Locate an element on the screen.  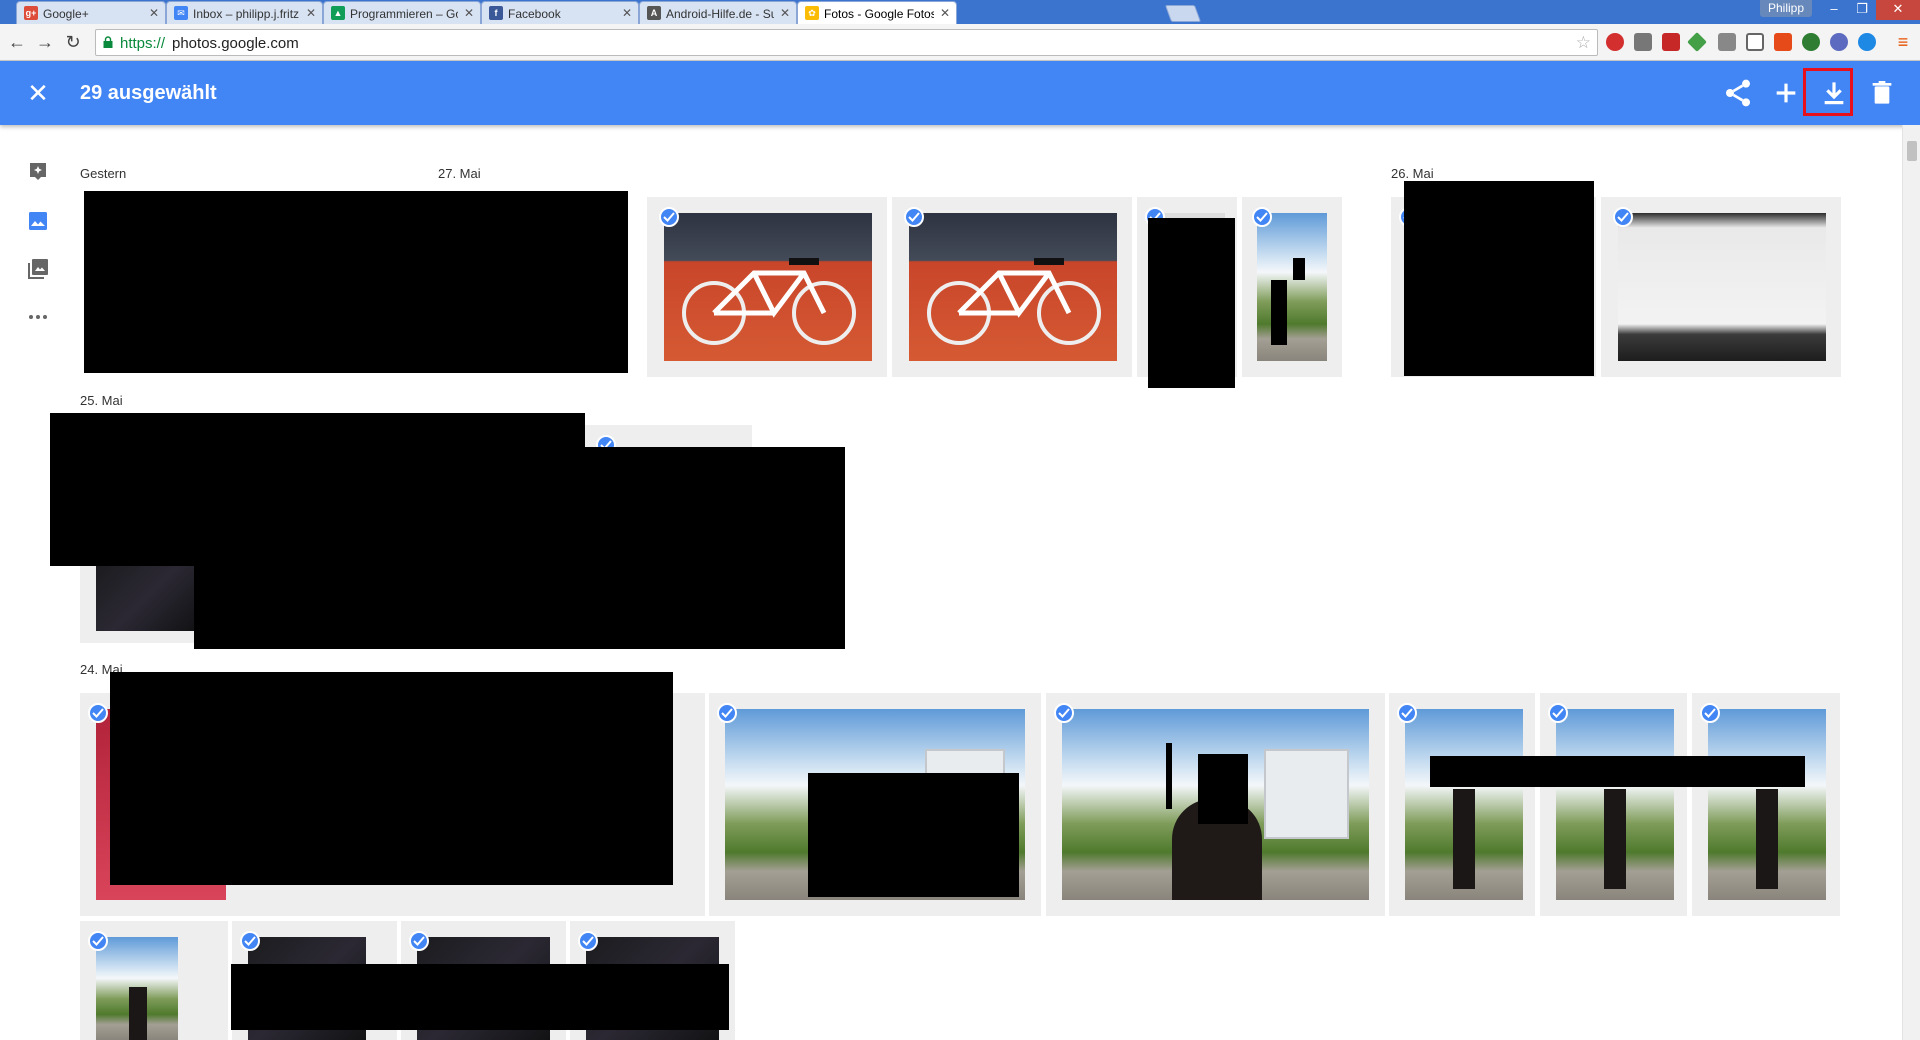
facebook-icon: f is located at coordinates (496, 13).